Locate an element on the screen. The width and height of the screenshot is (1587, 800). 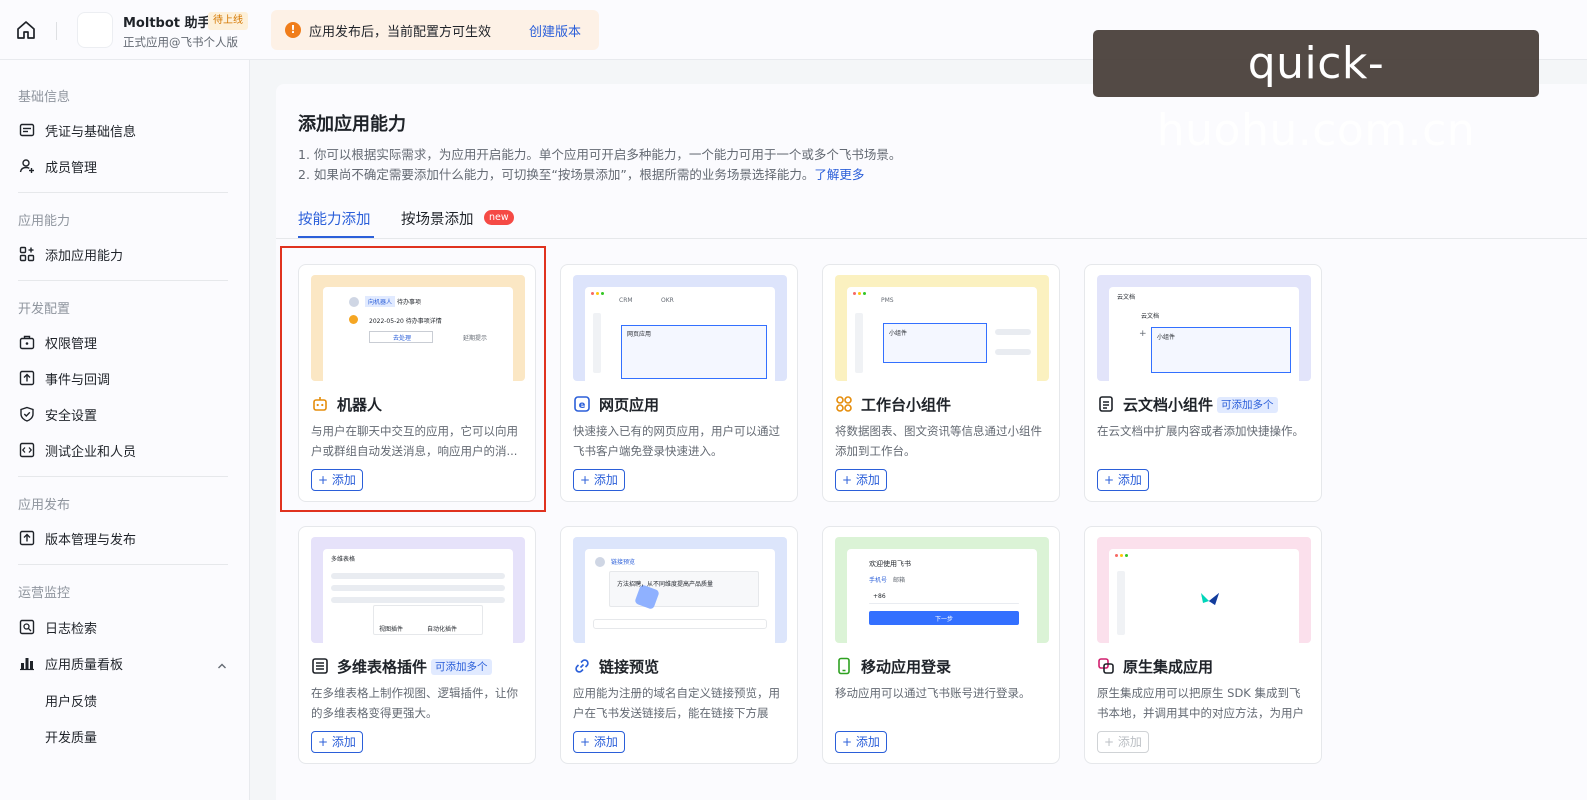
sidebar-section-monitor: 运营监控 is located at coordinates (44, 593).